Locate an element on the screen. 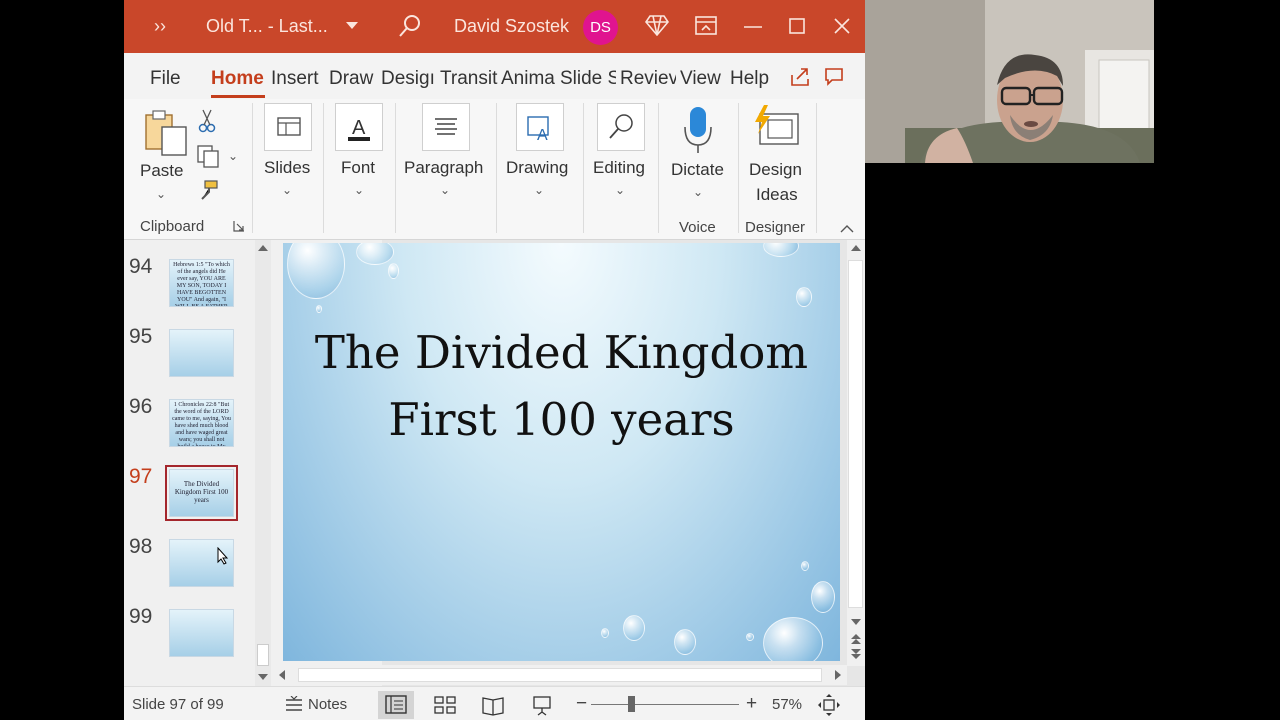 The width and height of the screenshot is (1280, 720). editing-dropdown-icon: ⌄ is located at coordinates (620, 190).